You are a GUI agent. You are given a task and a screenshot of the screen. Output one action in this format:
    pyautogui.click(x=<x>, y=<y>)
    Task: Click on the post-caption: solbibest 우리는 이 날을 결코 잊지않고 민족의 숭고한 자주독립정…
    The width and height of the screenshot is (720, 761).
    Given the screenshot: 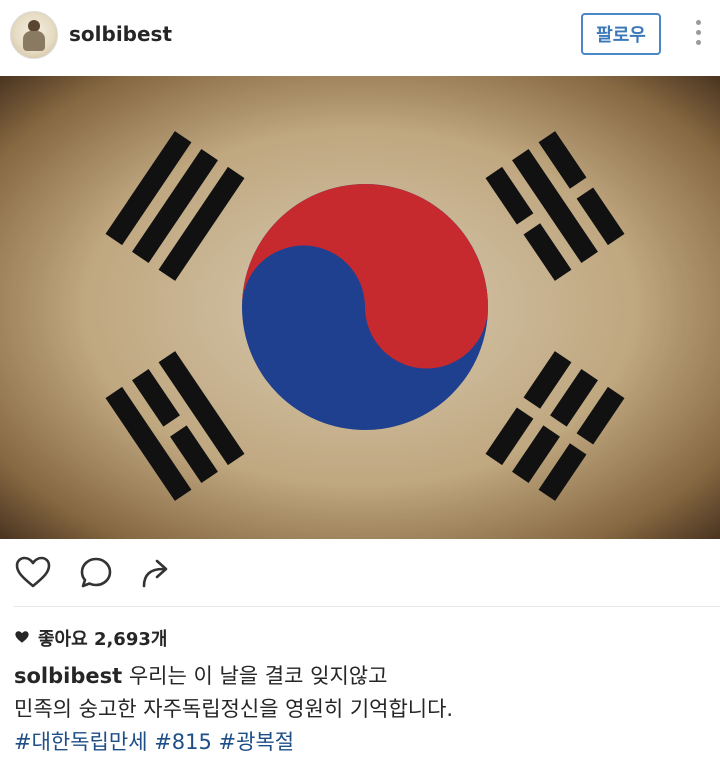 What is the action you would take?
    pyautogui.click(x=364, y=709)
    